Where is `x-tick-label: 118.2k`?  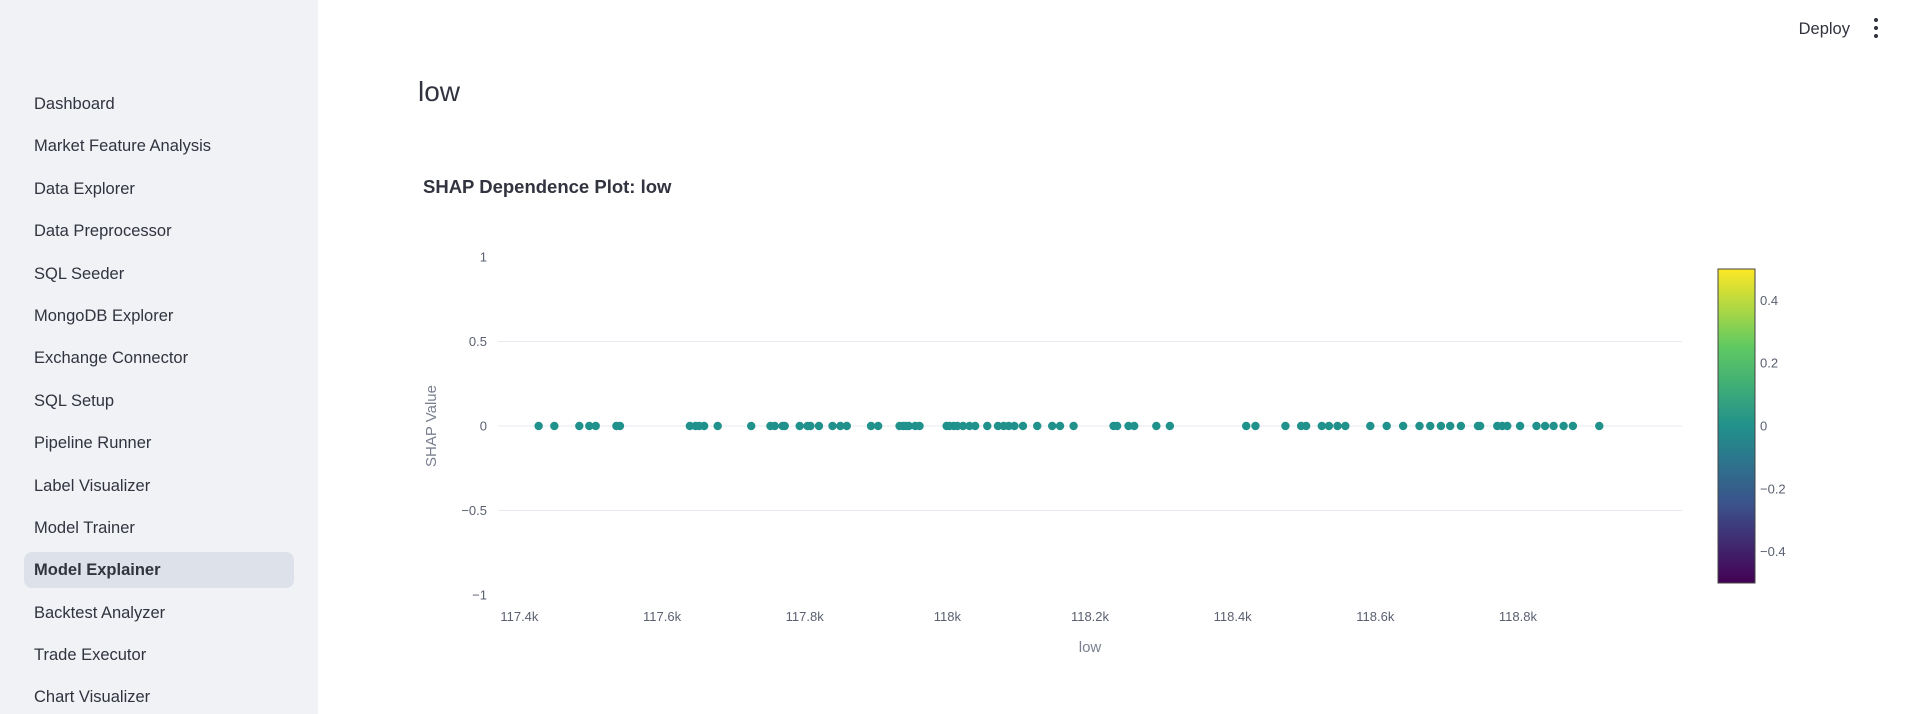 x-tick-label: 118.2k is located at coordinates (1090, 616).